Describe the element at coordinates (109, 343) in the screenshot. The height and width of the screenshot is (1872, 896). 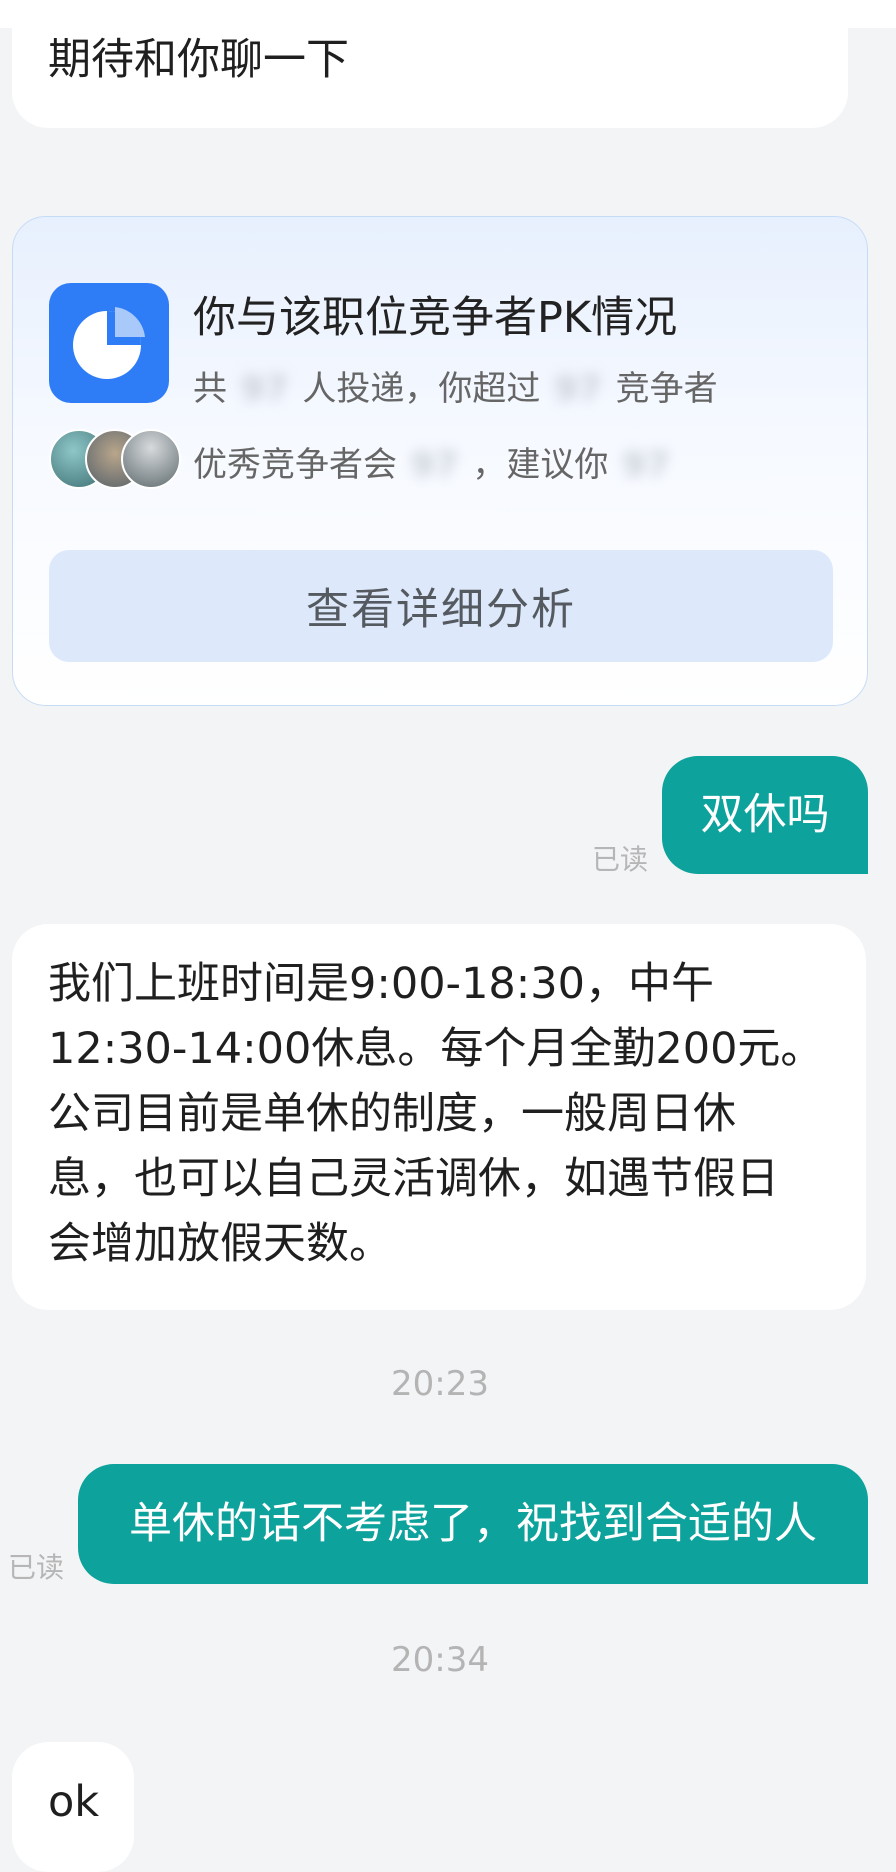
I see `pie-chart-icon` at that location.